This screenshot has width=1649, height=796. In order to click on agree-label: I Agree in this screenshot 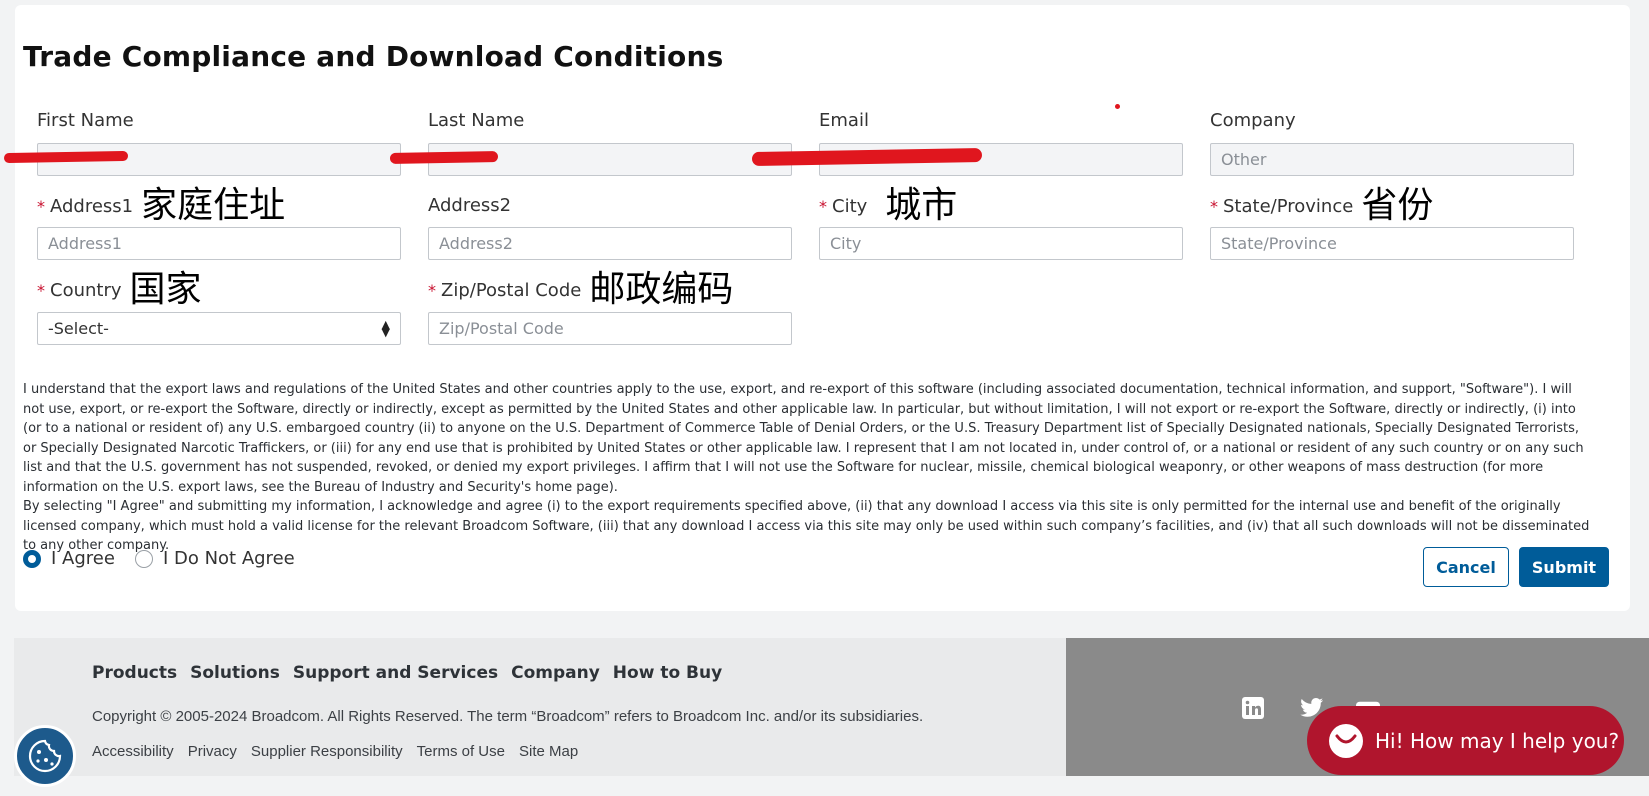, I will do `click(83, 558)`.